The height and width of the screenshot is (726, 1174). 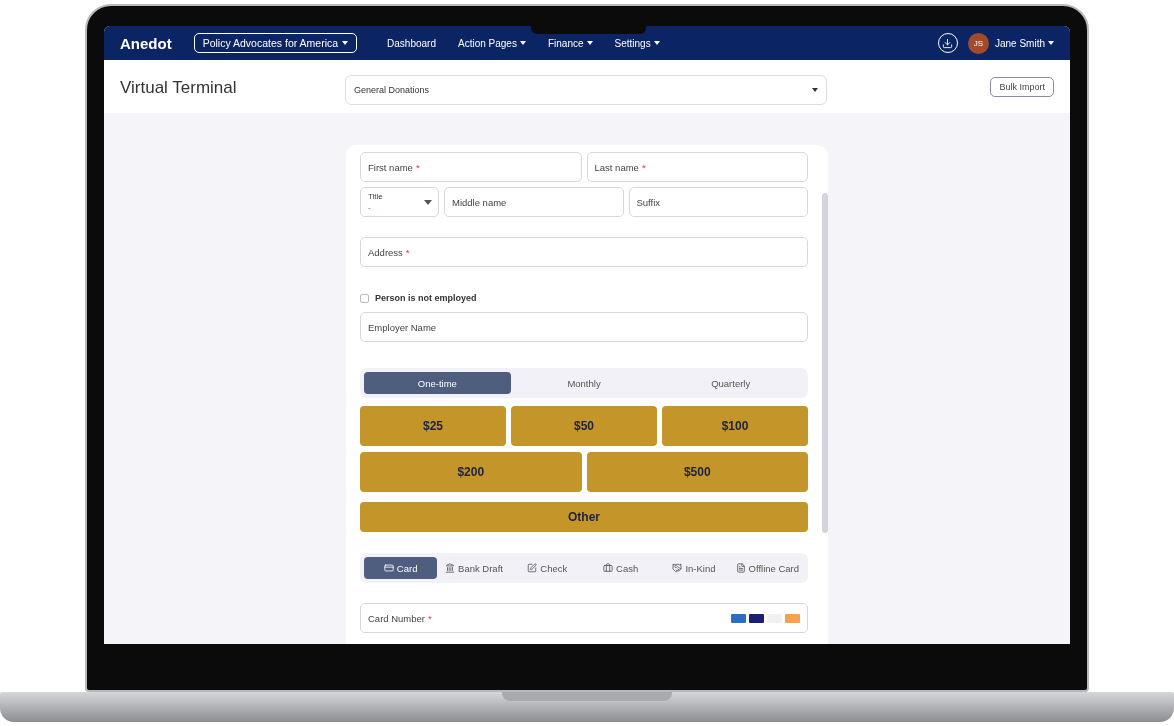 What do you see at coordinates (492, 43) in the screenshot?
I see `nav-link: Action Pages` at bounding box center [492, 43].